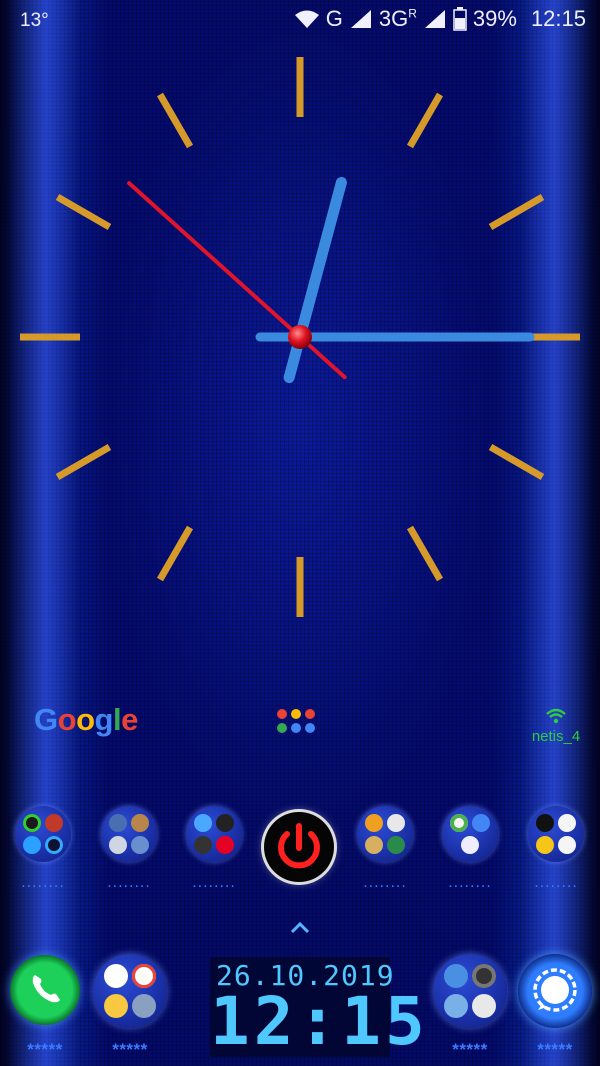 This screenshot has width=600, height=1066. Describe the element at coordinates (300, 925) in the screenshot. I see `chevron-up-icon` at that location.